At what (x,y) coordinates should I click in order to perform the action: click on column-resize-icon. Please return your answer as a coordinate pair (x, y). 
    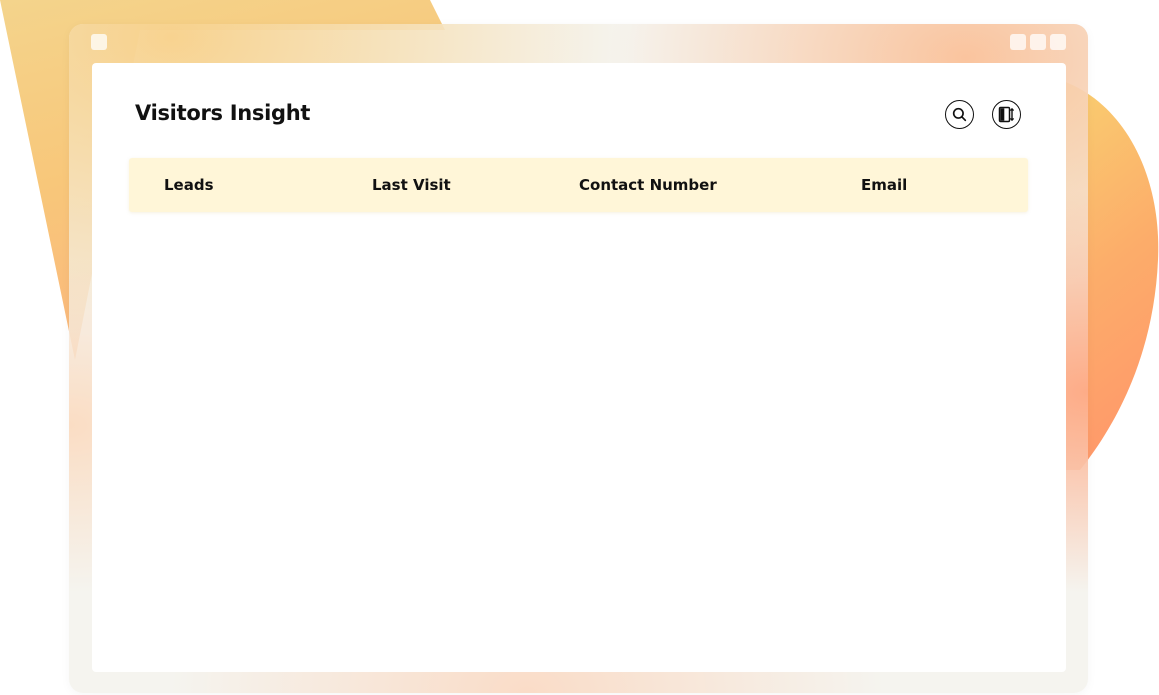
    Looking at the image, I should click on (1006, 114).